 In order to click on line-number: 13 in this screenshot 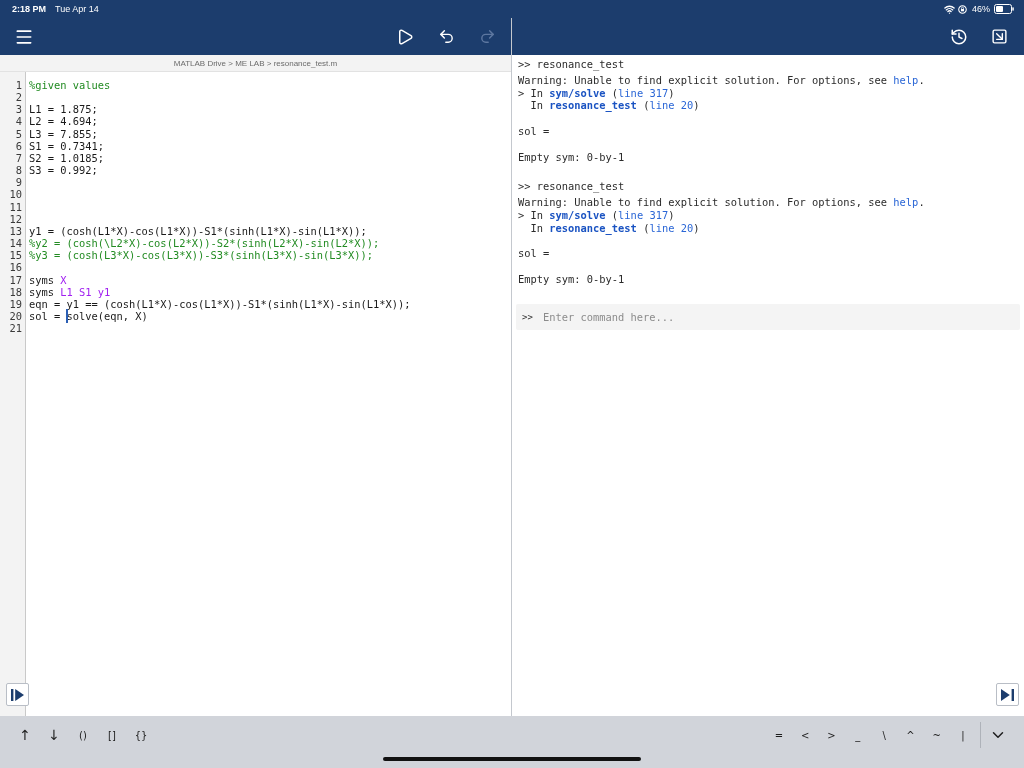, I will do `click(15, 231)`.